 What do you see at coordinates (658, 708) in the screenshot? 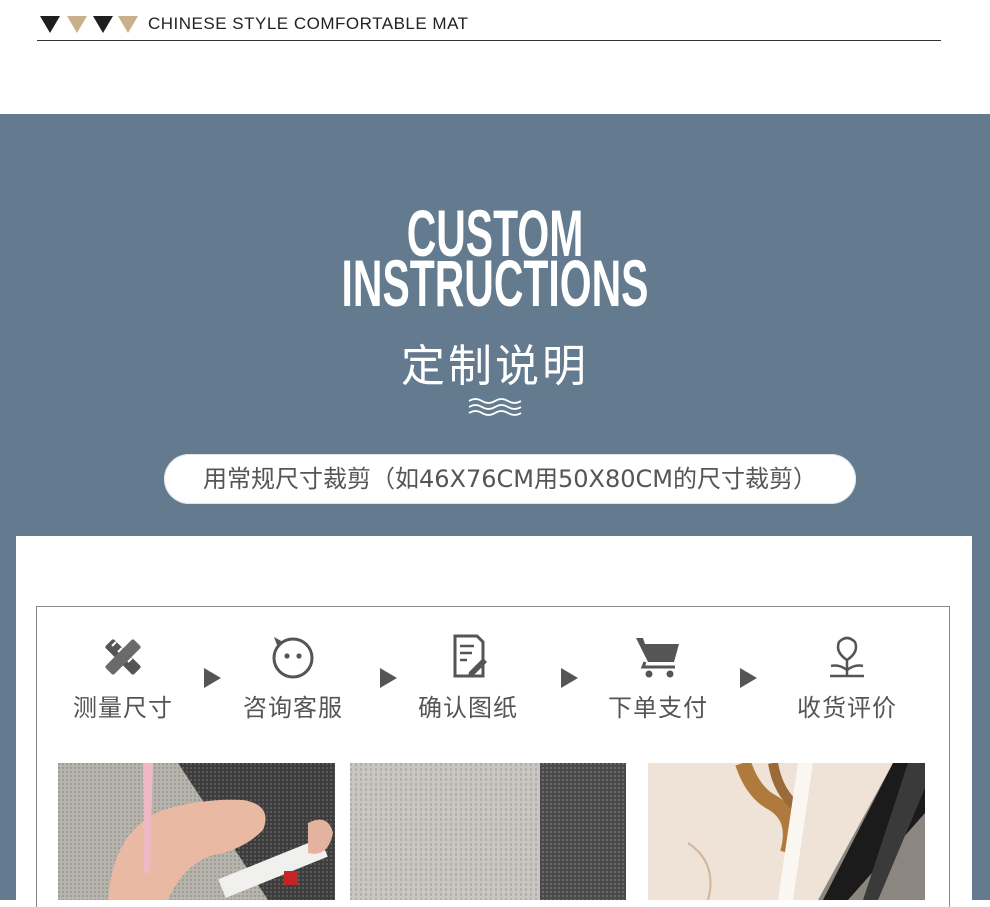
I see `step-label: 下单支付` at bounding box center [658, 708].